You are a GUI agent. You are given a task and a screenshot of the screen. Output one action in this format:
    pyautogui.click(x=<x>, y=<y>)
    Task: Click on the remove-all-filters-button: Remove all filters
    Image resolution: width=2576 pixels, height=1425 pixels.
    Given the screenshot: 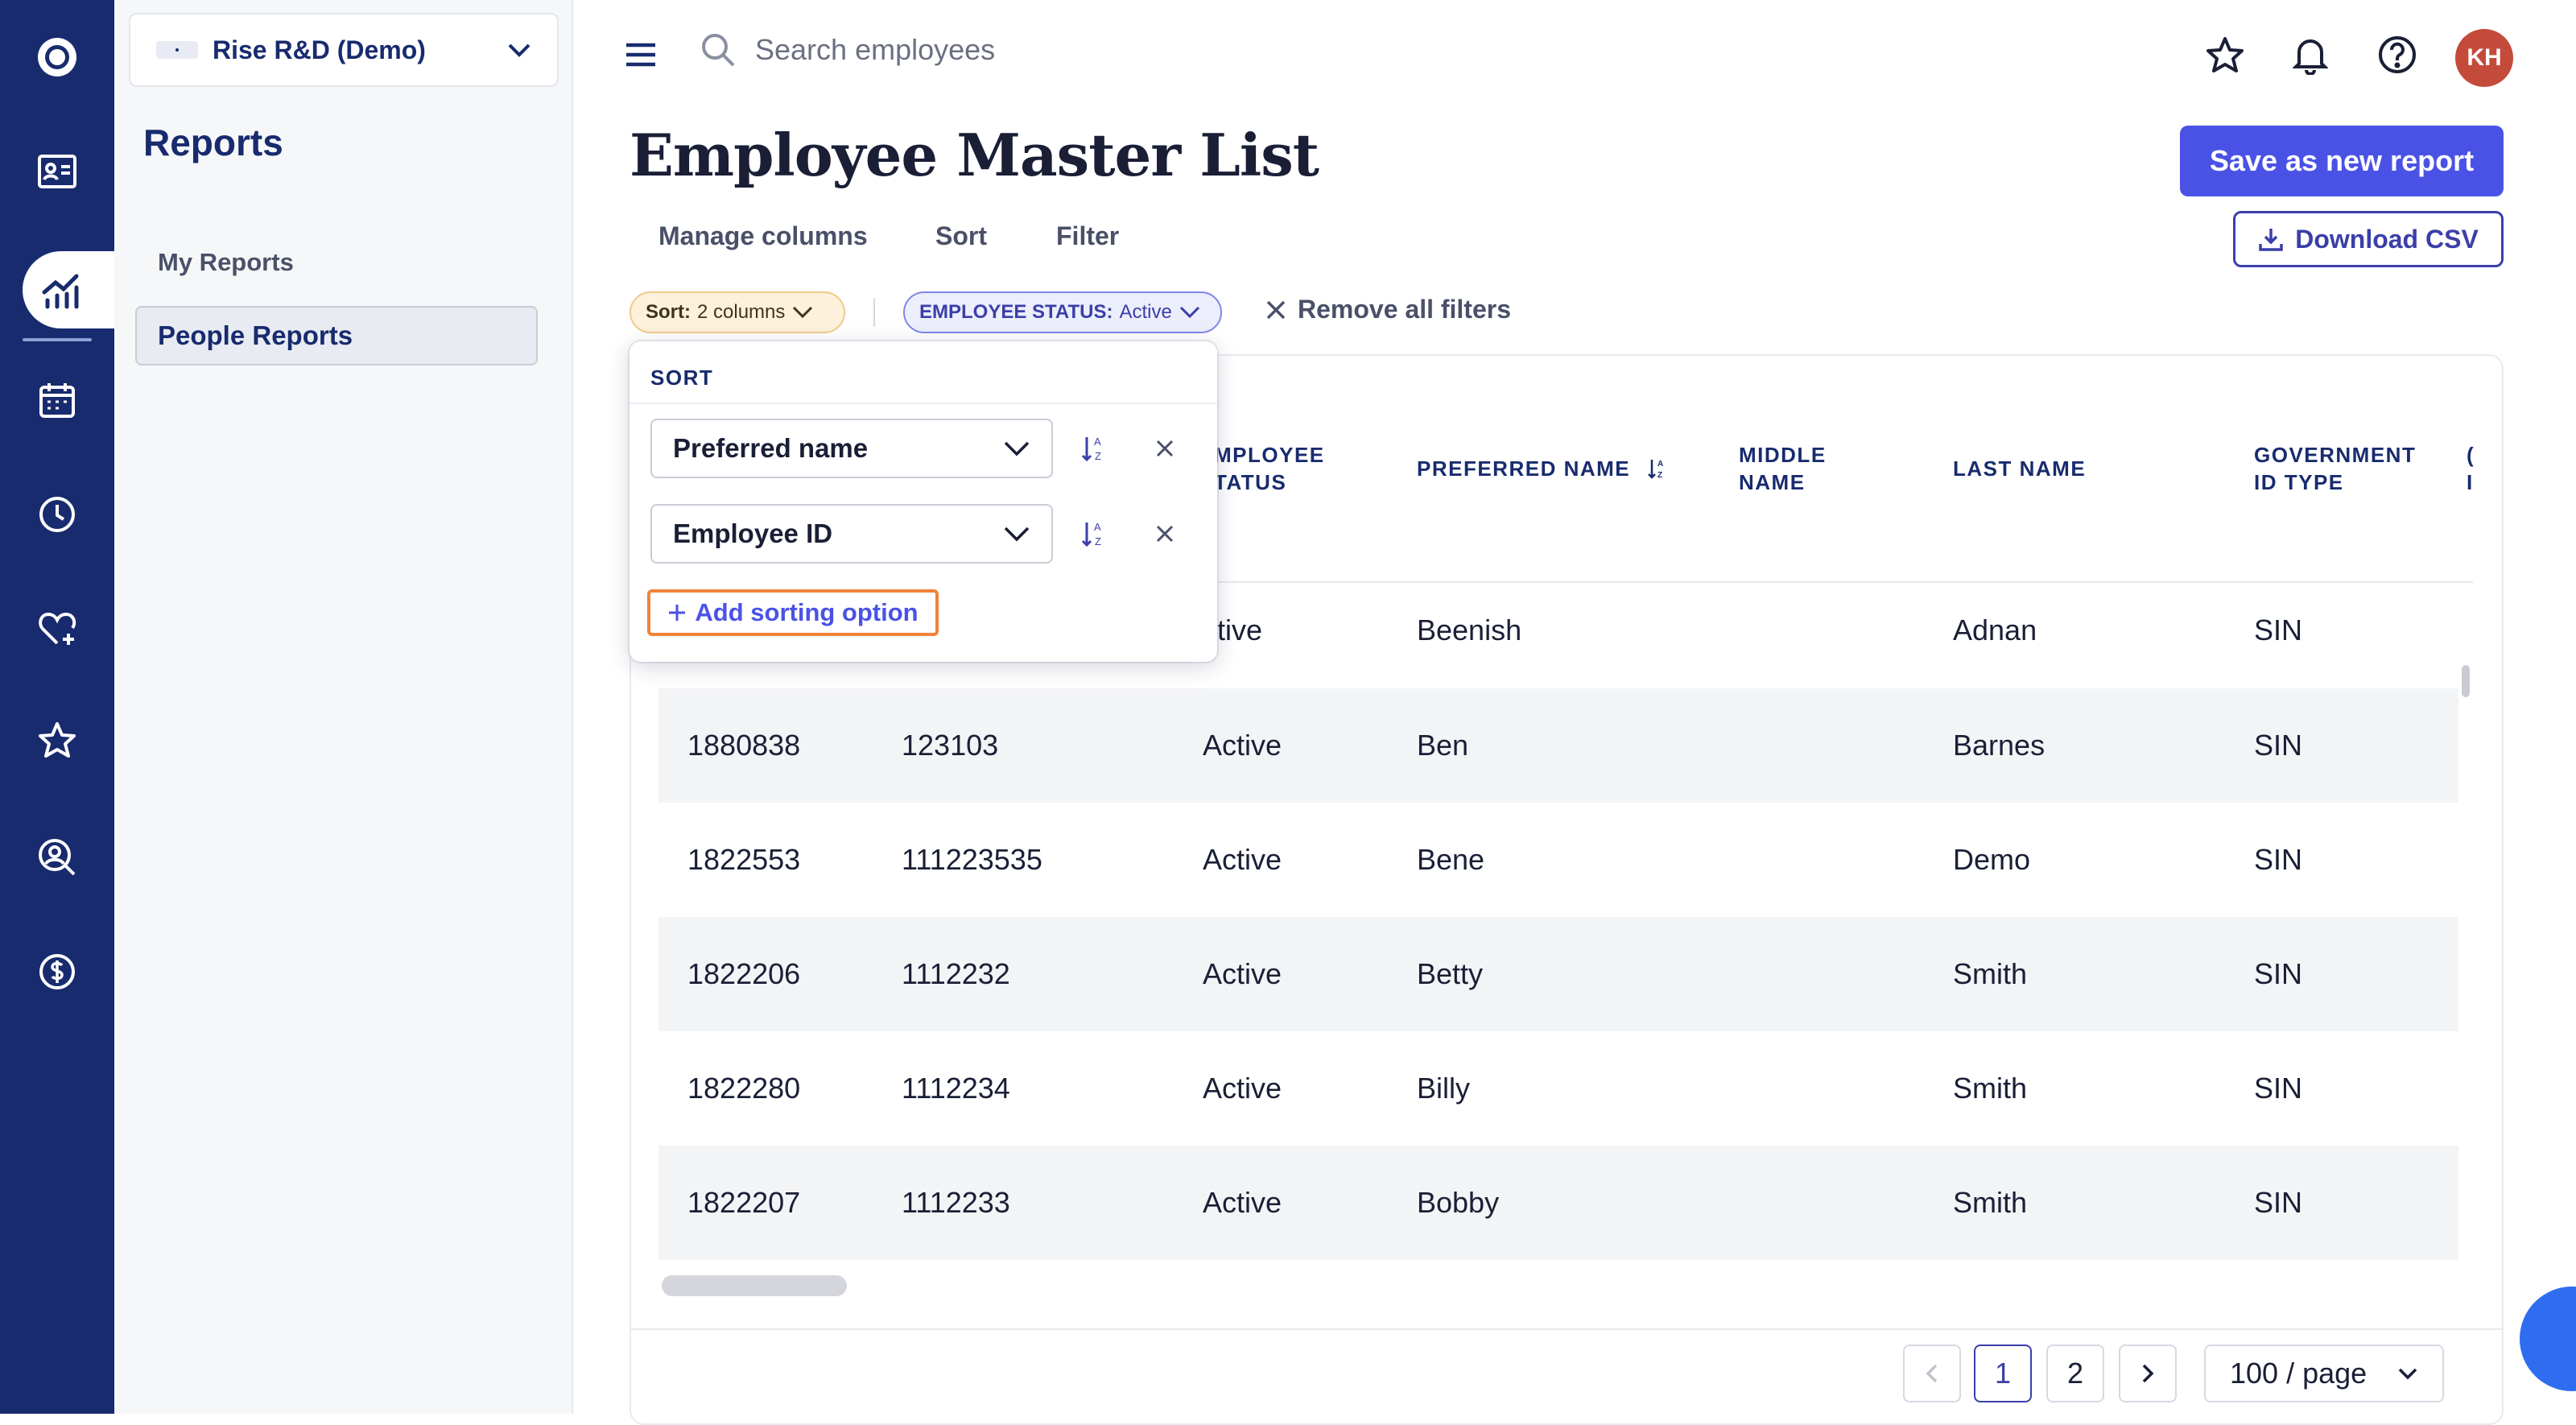 What is the action you would take?
    pyautogui.click(x=1388, y=309)
    